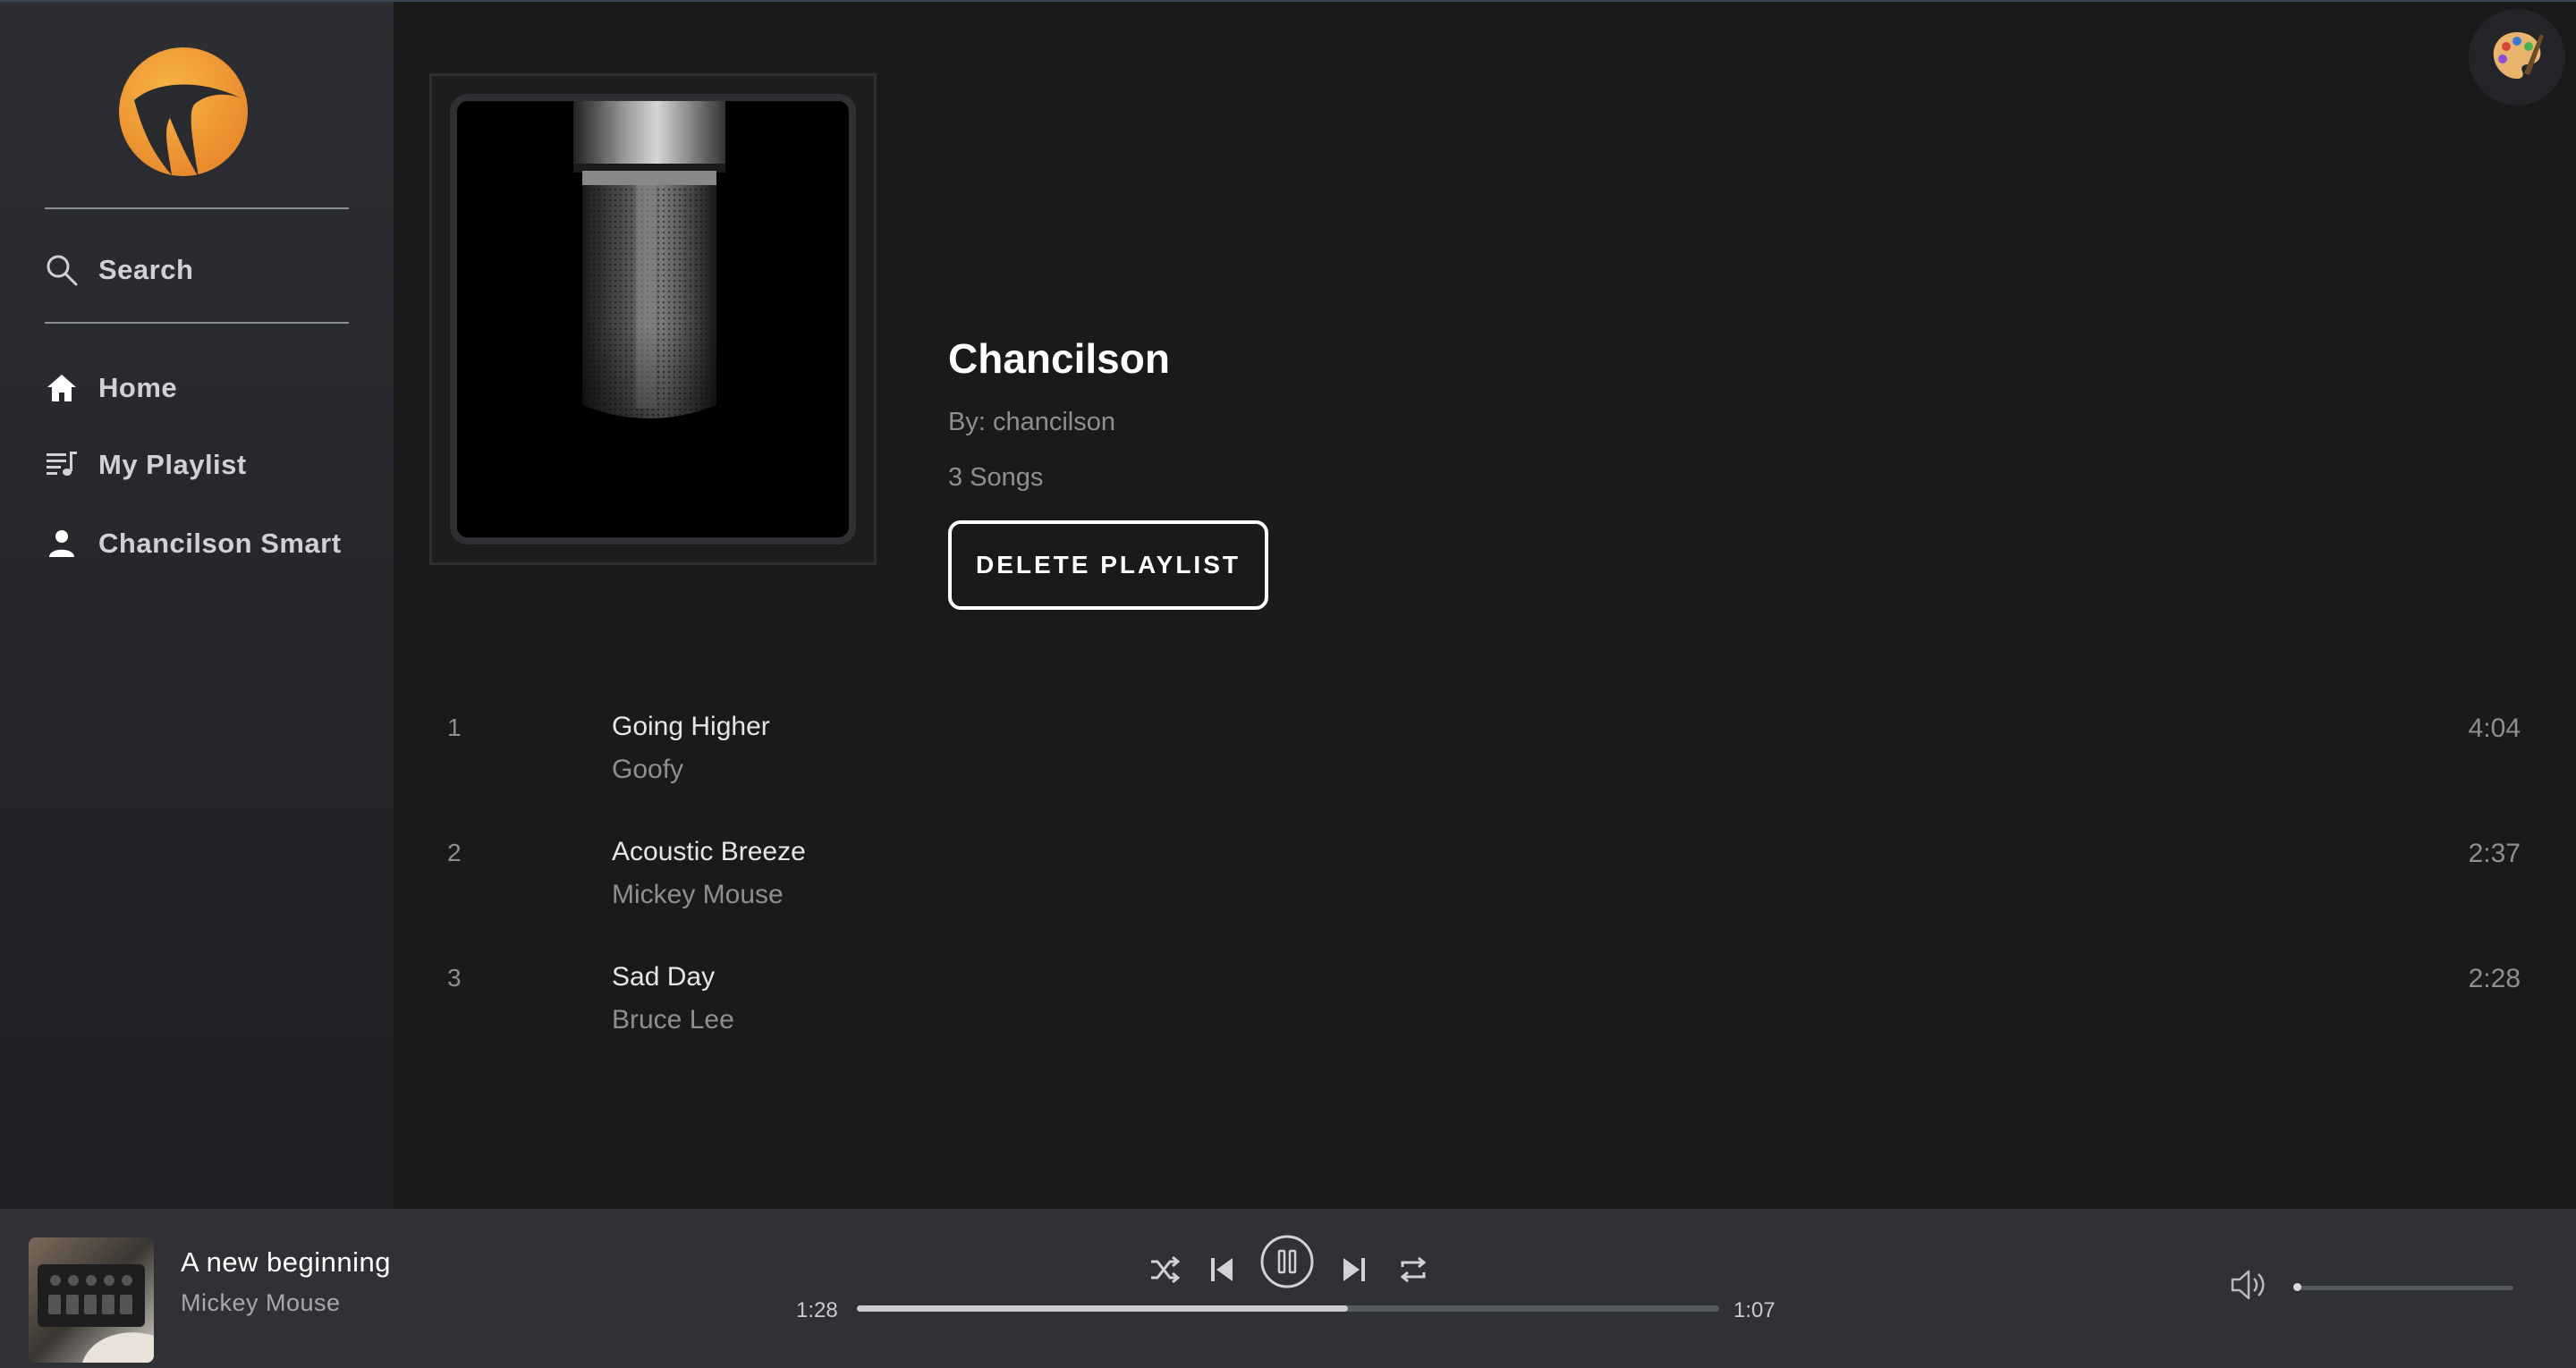  What do you see at coordinates (2403, 1287) in the screenshot?
I see `volume-slider` at bounding box center [2403, 1287].